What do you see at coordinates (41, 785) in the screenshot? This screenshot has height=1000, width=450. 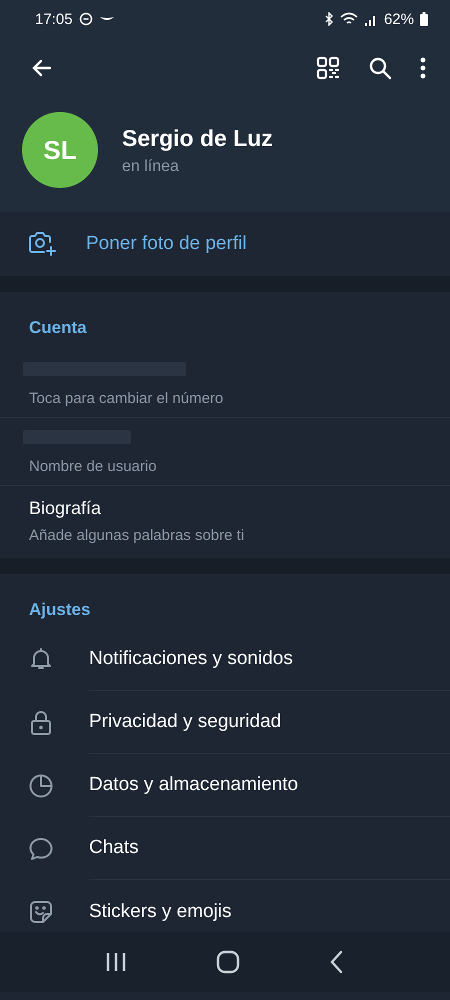 I see `pie-chart-icon` at bounding box center [41, 785].